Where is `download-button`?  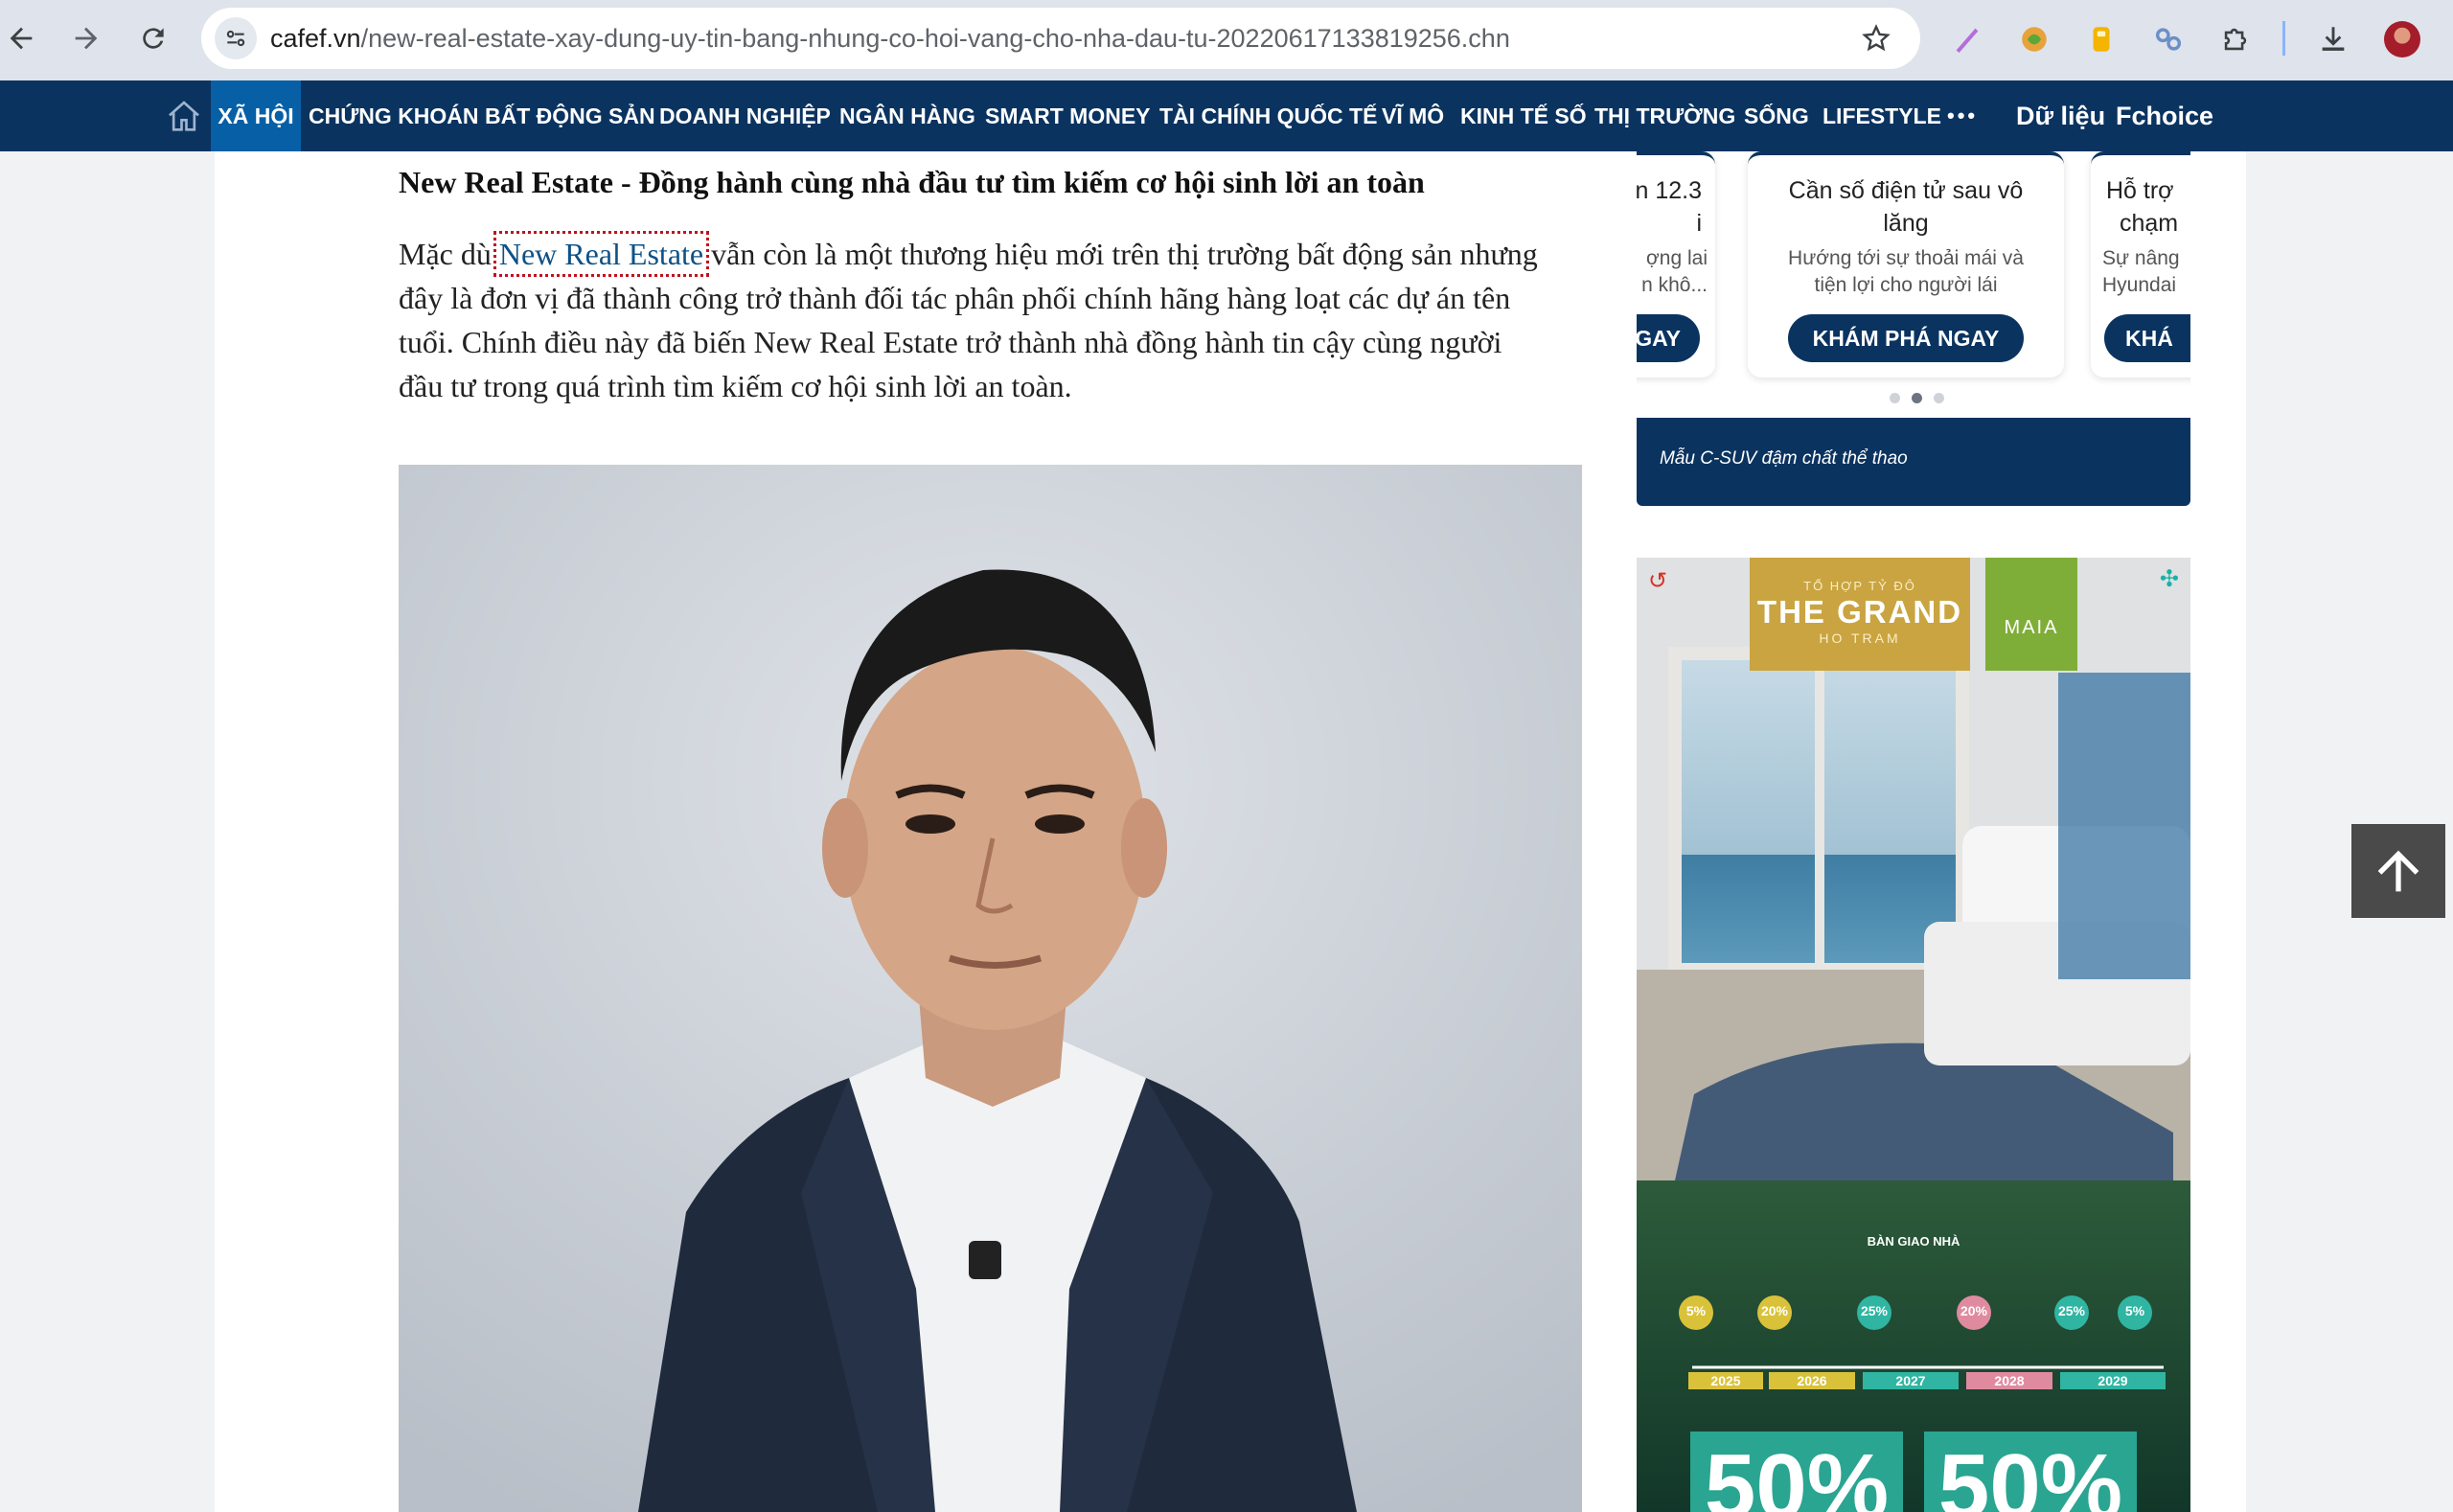 download-button is located at coordinates (2333, 39).